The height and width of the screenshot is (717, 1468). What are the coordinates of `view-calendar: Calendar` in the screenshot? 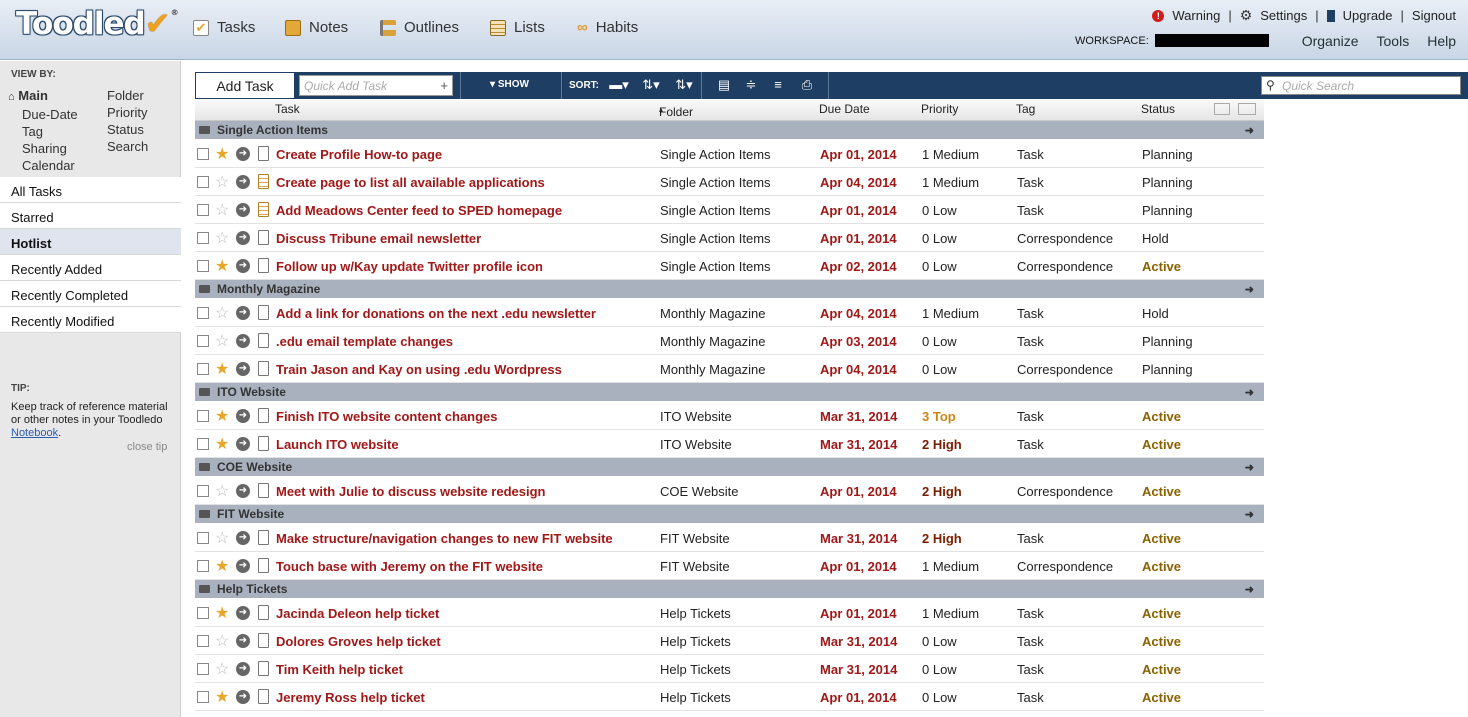 It's located at (43, 165).